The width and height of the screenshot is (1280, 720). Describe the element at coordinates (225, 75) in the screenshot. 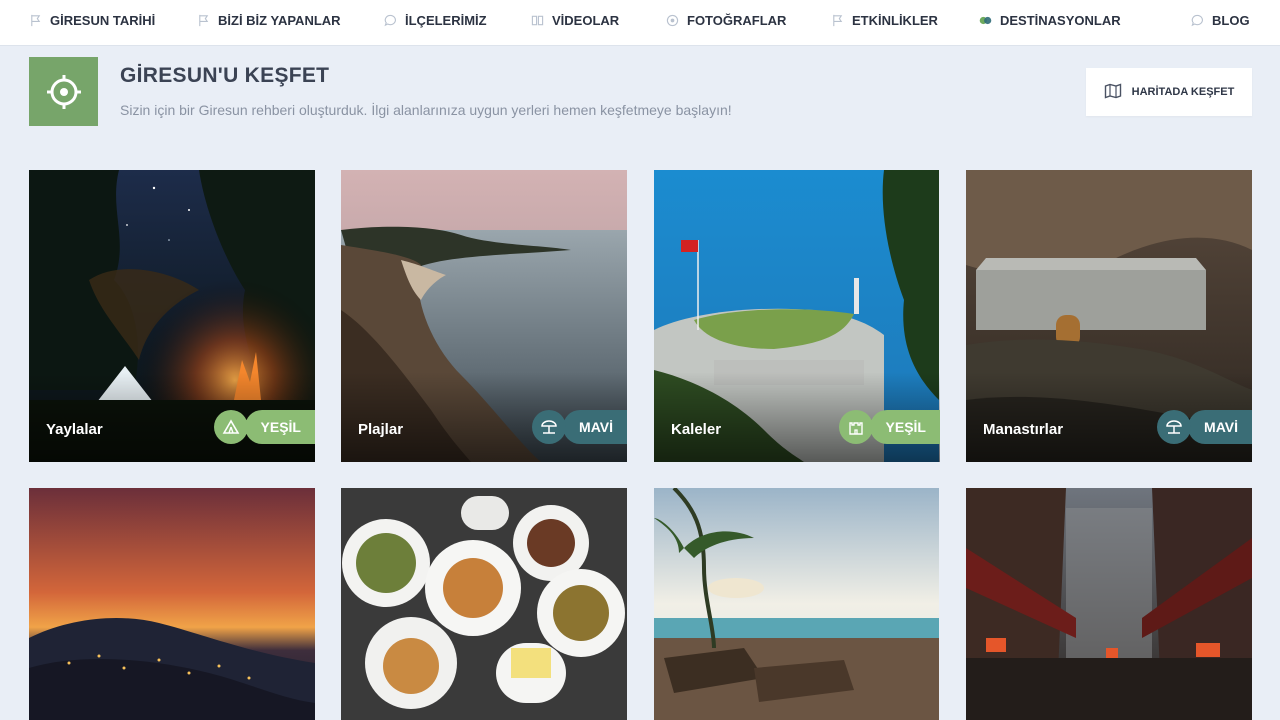

I see `page-title: GİRESUN'U KEŞFET` at that location.